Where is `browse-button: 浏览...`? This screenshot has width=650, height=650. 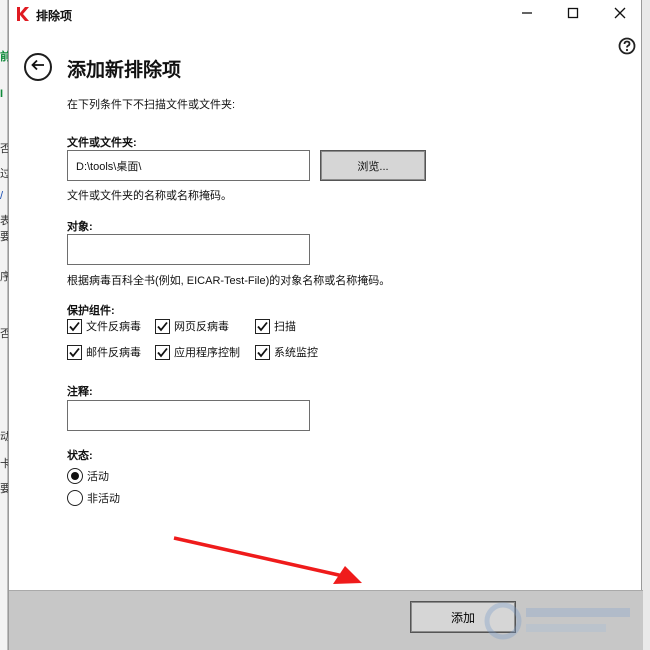 browse-button: 浏览... is located at coordinates (373, 165).